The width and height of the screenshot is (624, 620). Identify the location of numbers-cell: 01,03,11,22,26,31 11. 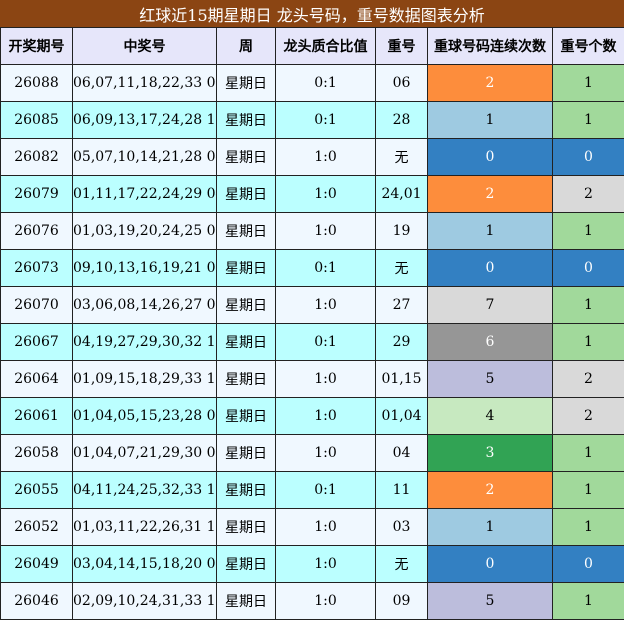
(145, 527).